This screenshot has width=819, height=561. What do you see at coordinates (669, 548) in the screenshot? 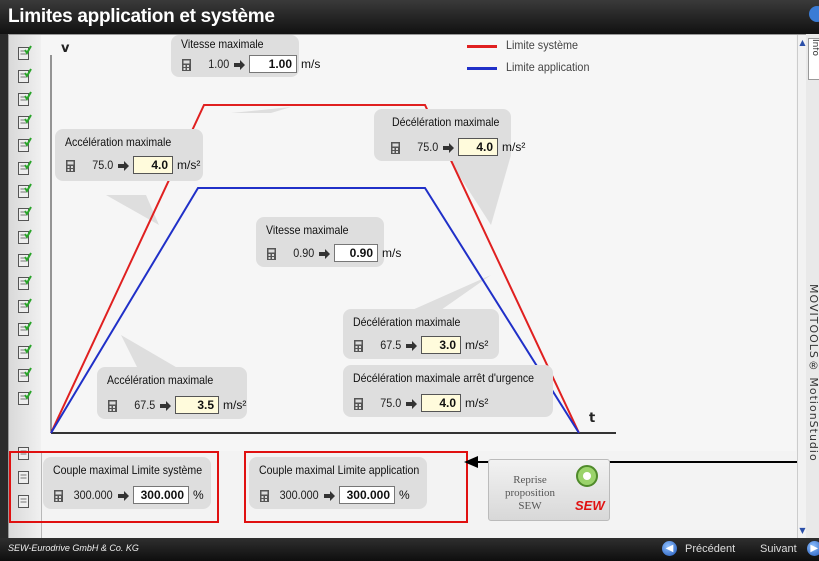
I see `back-arrow-icon: ◀` at bounding box center [669, 548].